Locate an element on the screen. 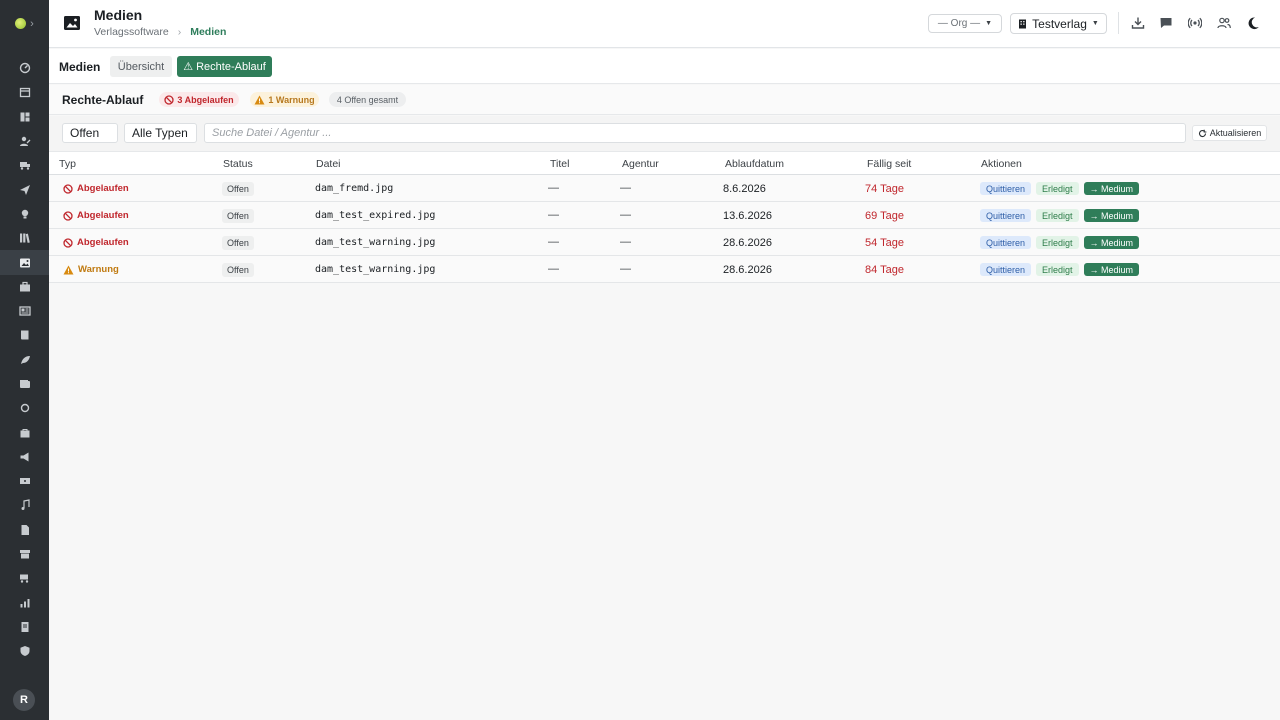  sidebar-item-shipping is located at coordinates (24, 578).